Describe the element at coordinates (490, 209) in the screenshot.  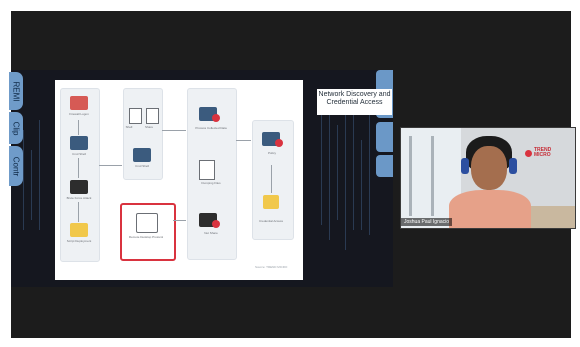
I see `person-shirt` at that location.